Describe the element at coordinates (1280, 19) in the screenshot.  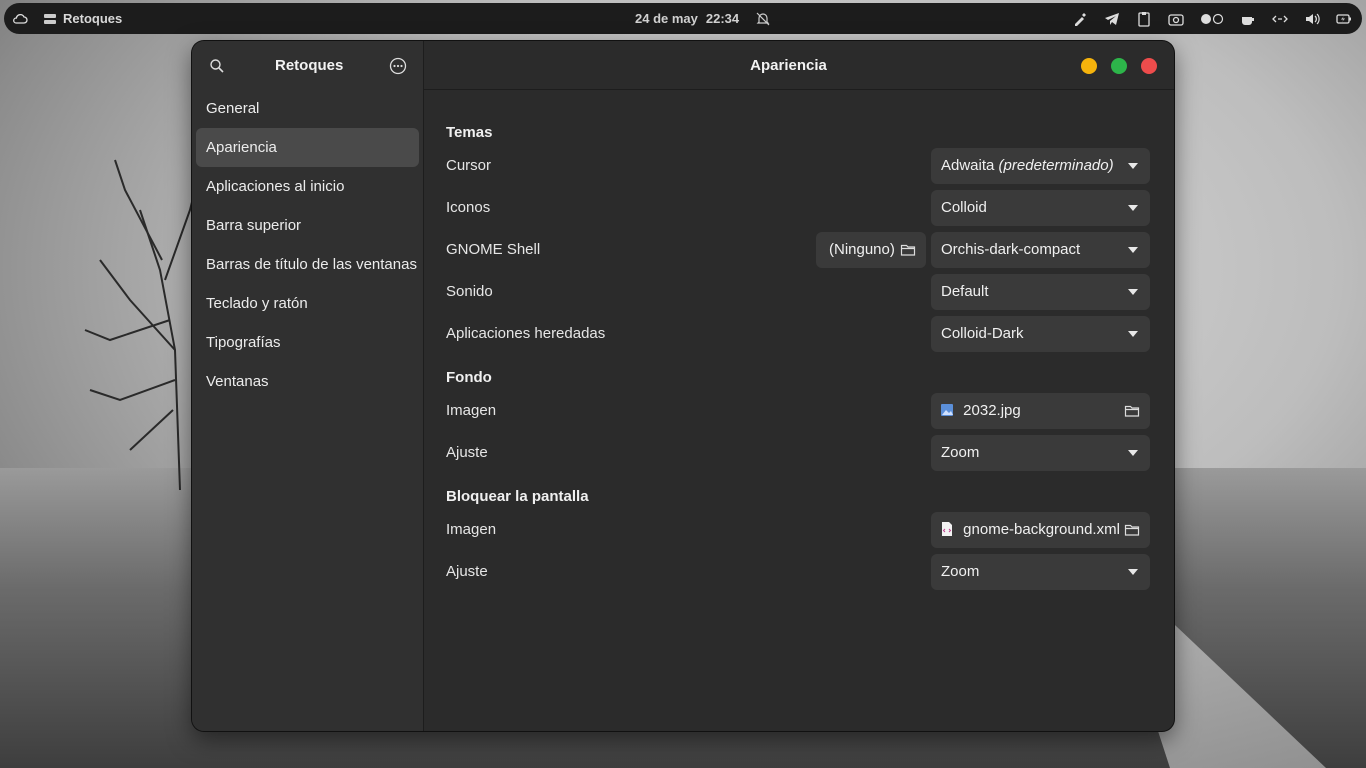
I see `network-icon` at that location.